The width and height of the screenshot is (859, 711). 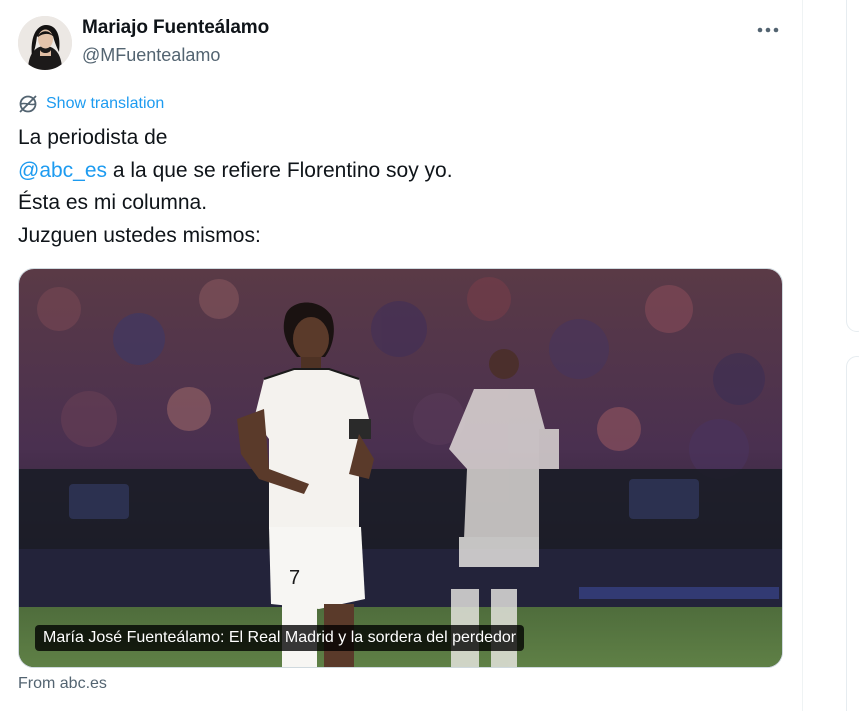 I want to click on tweet-line-text: a la que se refiere Florentino soy yo., so click(x=280, y=170).